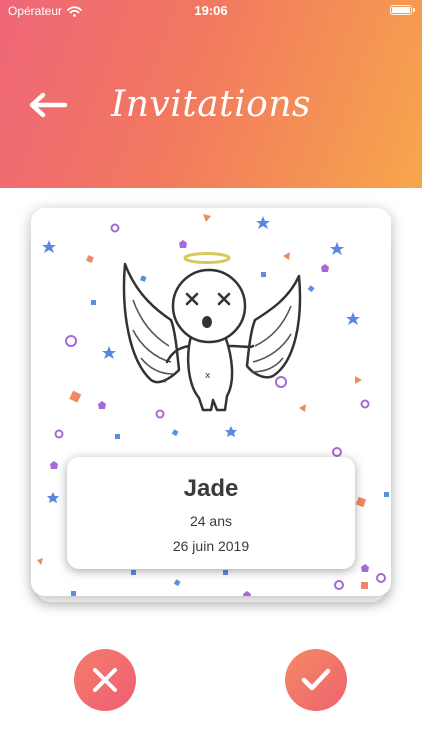 The image size is (422, 750). Describe the element at coordinates (208, 376) in the screenshot. I see `svg-text: x` at that location.